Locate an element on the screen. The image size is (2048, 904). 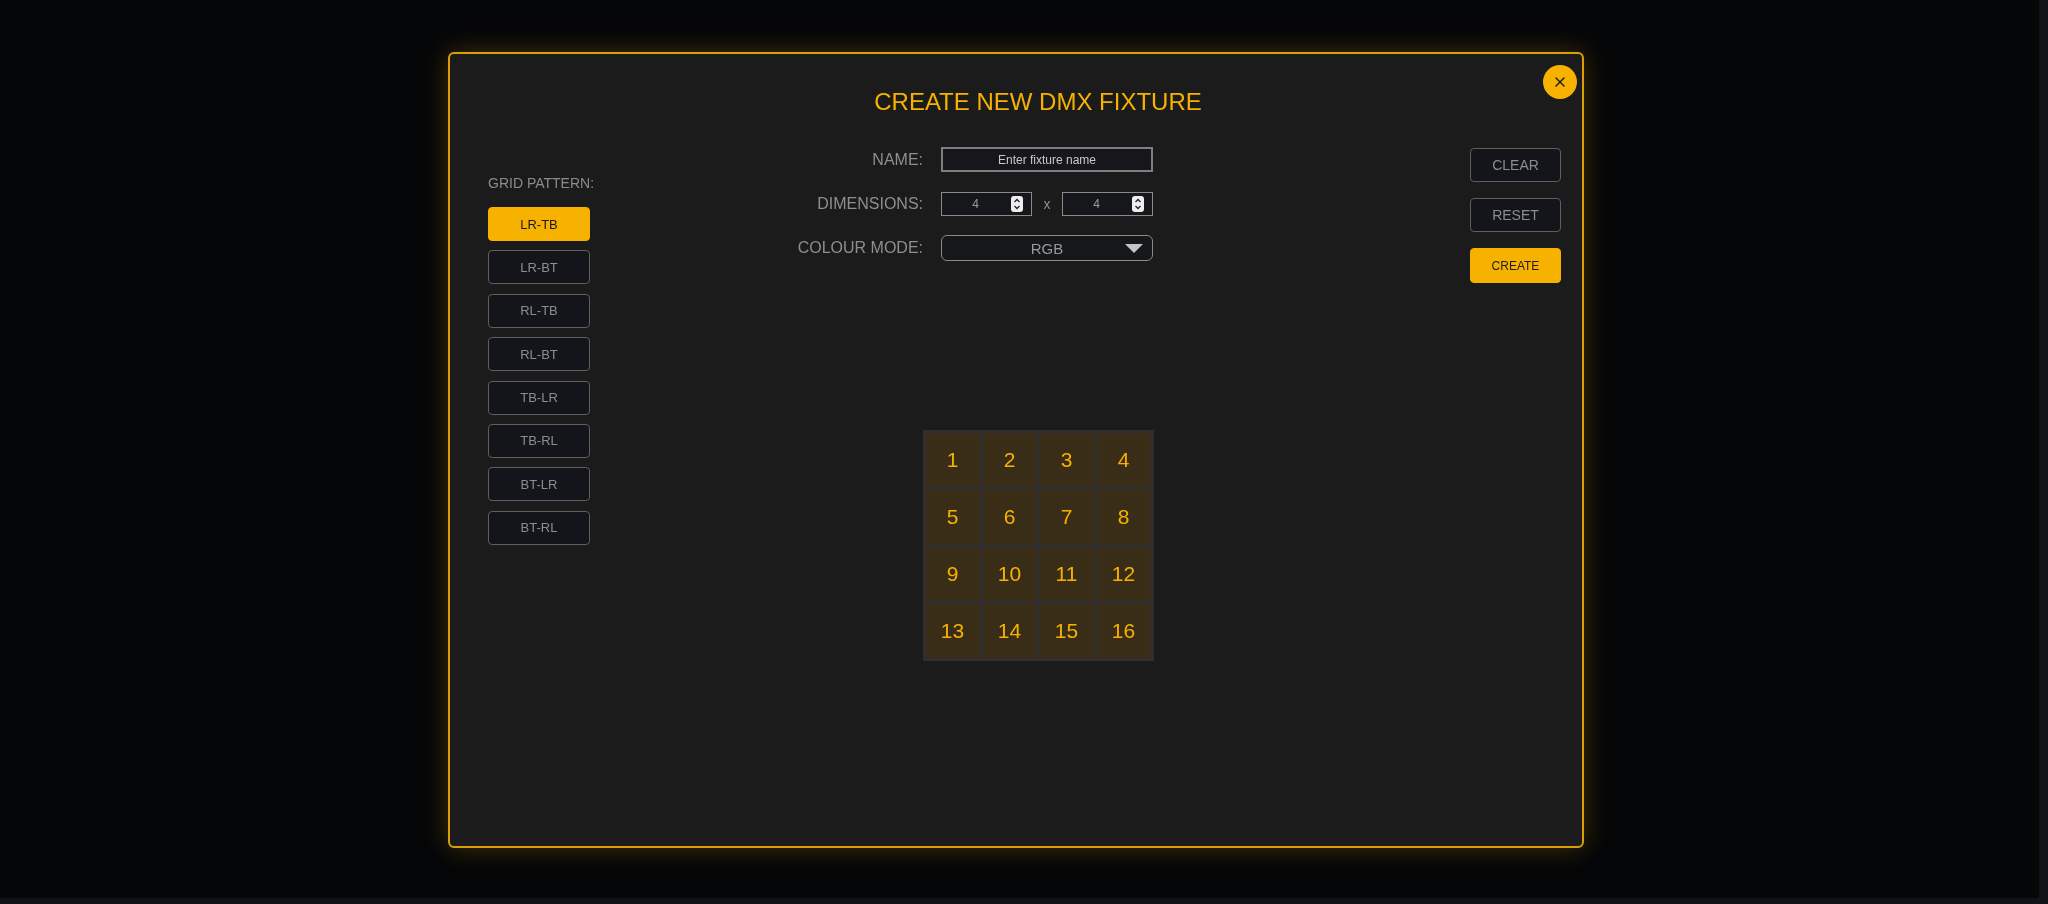
colour-mode-select: RGB is located at coordinates (1047, 248).